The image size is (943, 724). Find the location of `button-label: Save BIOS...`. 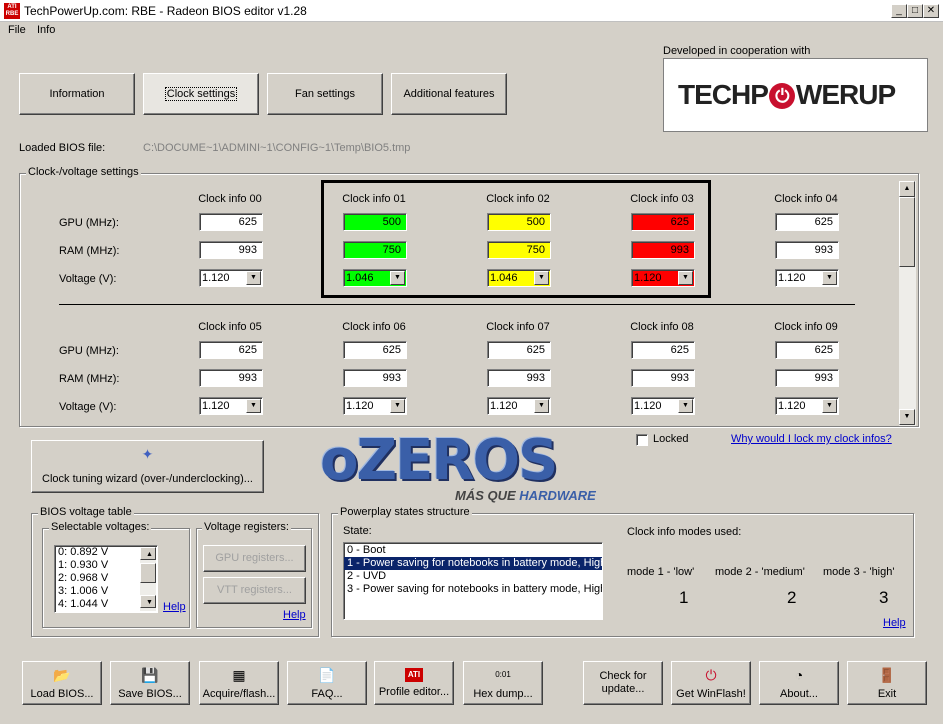

button-label: Save BIOS... is located at coordinates (150, 694).